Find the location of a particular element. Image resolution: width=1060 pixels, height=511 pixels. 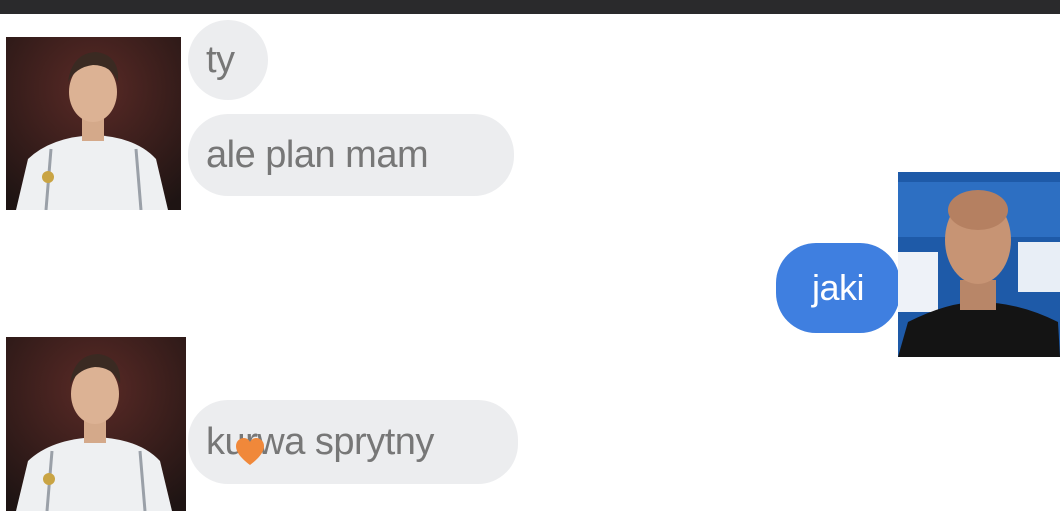

message-bubble-outgoing: jaki is located at coordinates (838, 288).